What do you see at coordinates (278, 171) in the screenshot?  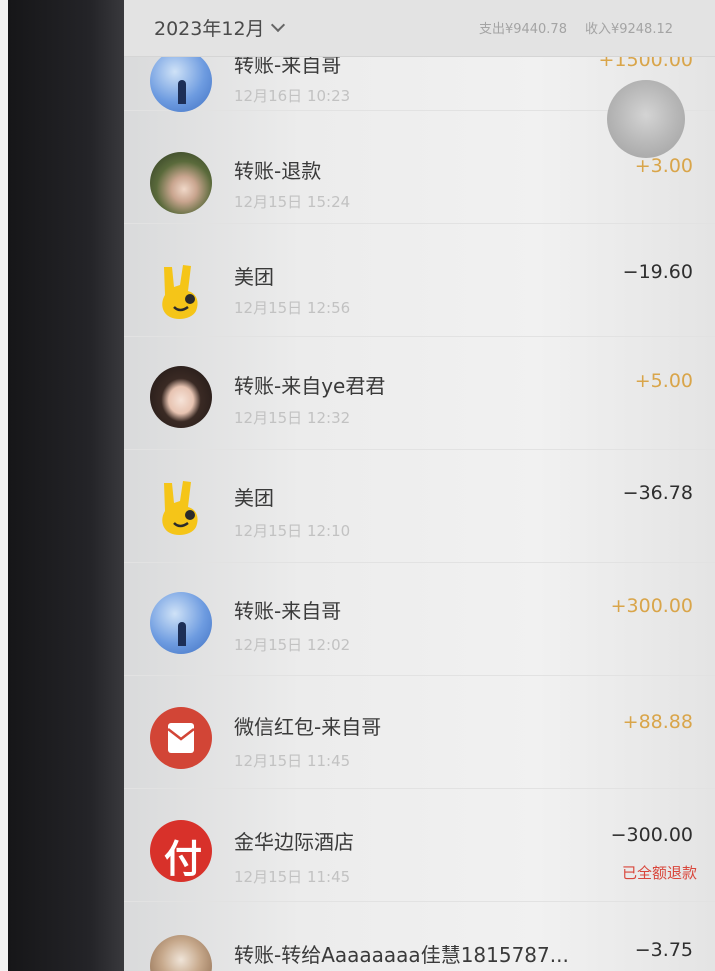 I see `transaction-title: 转账-退款` at bounding box center [278, 171].